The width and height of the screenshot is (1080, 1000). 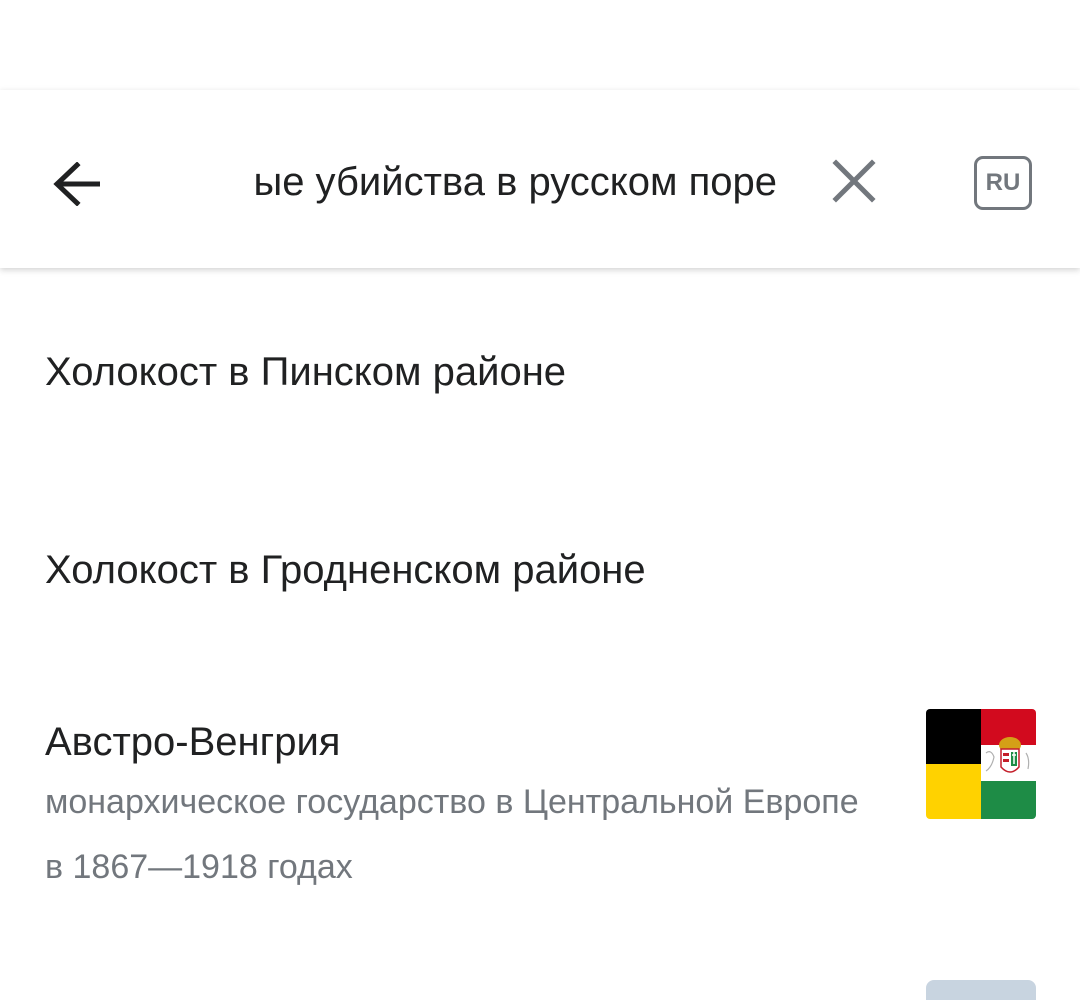 I want to click on language-label: RU, so click(x=1003, y=182).